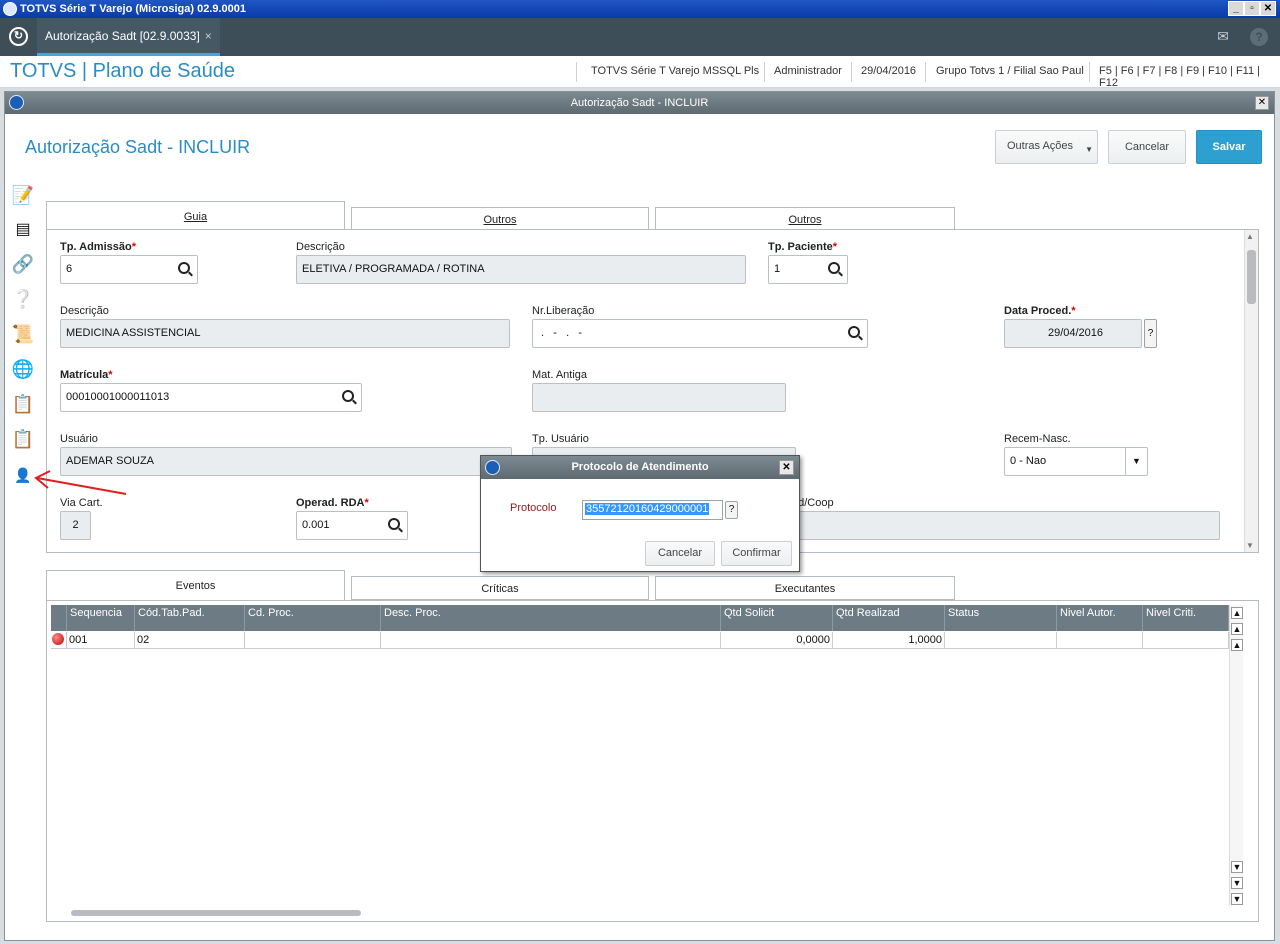 This screenshot has width=1280, height=944. Describe the element at coordinates (23, 369) in the screenshot. I see `globe-icon: 🌐` at that location.